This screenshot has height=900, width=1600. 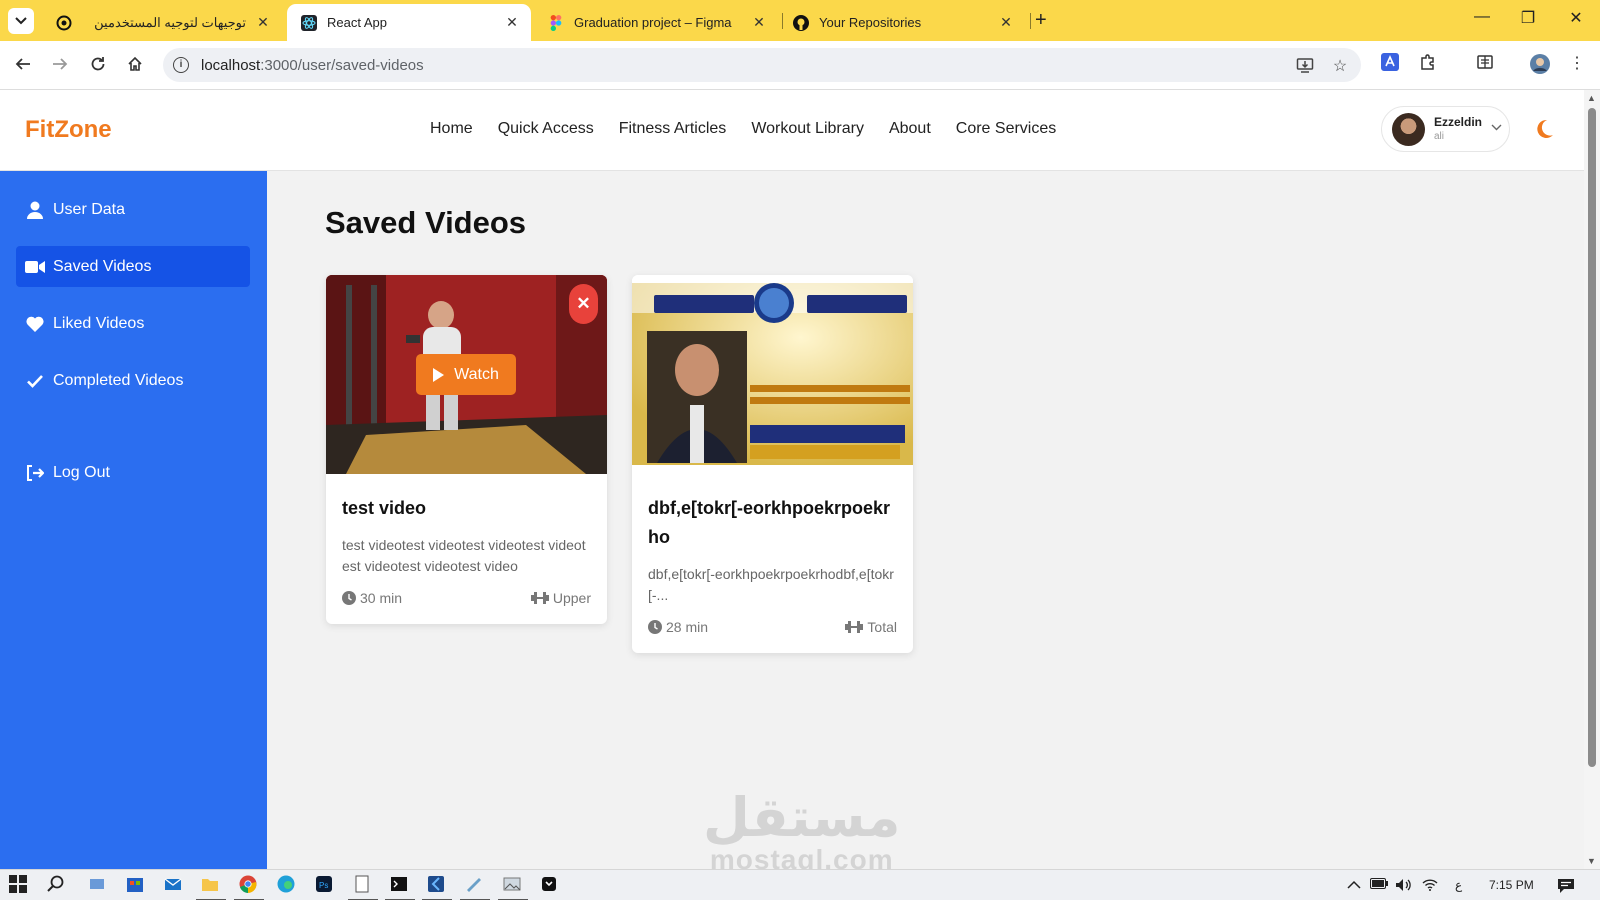 I want to click on browser-tab-3: Graduation project – Figma ✕, so click(x=661, y=22).